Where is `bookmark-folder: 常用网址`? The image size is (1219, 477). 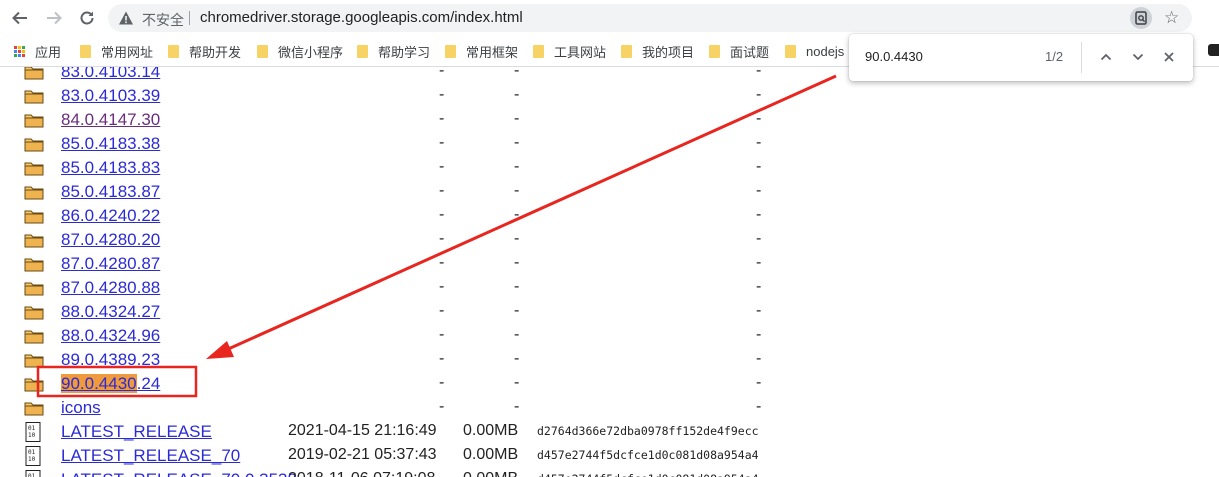 bookmark-folder: 常用网址 is located at coordinates (116, 51).